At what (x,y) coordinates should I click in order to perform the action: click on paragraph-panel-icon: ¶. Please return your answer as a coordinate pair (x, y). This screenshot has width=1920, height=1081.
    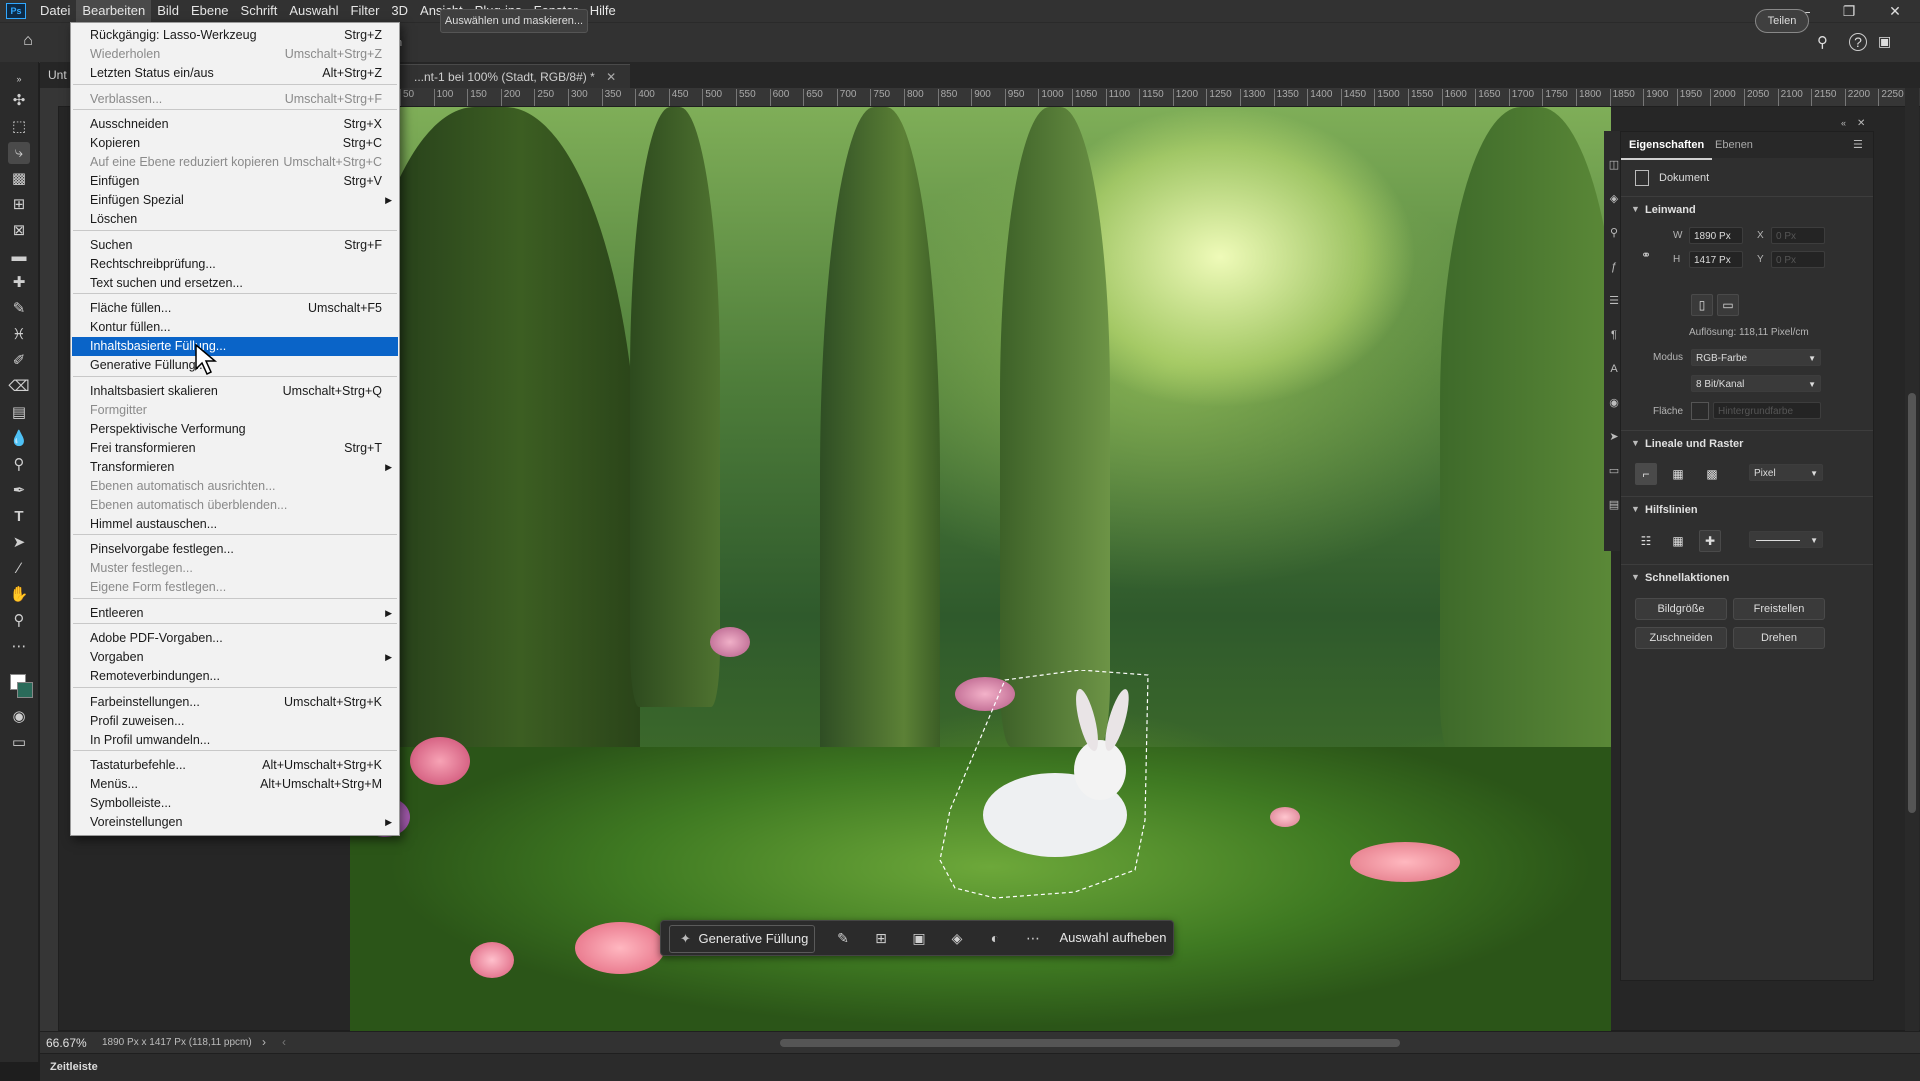
    Looking at the image, I should click on (1614, 335).